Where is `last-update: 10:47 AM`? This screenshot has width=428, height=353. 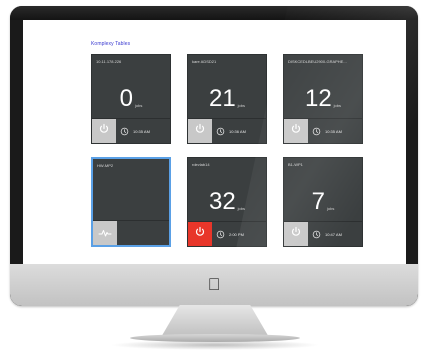 last-update: 10:47 AM is located at coordinates (327, 234).